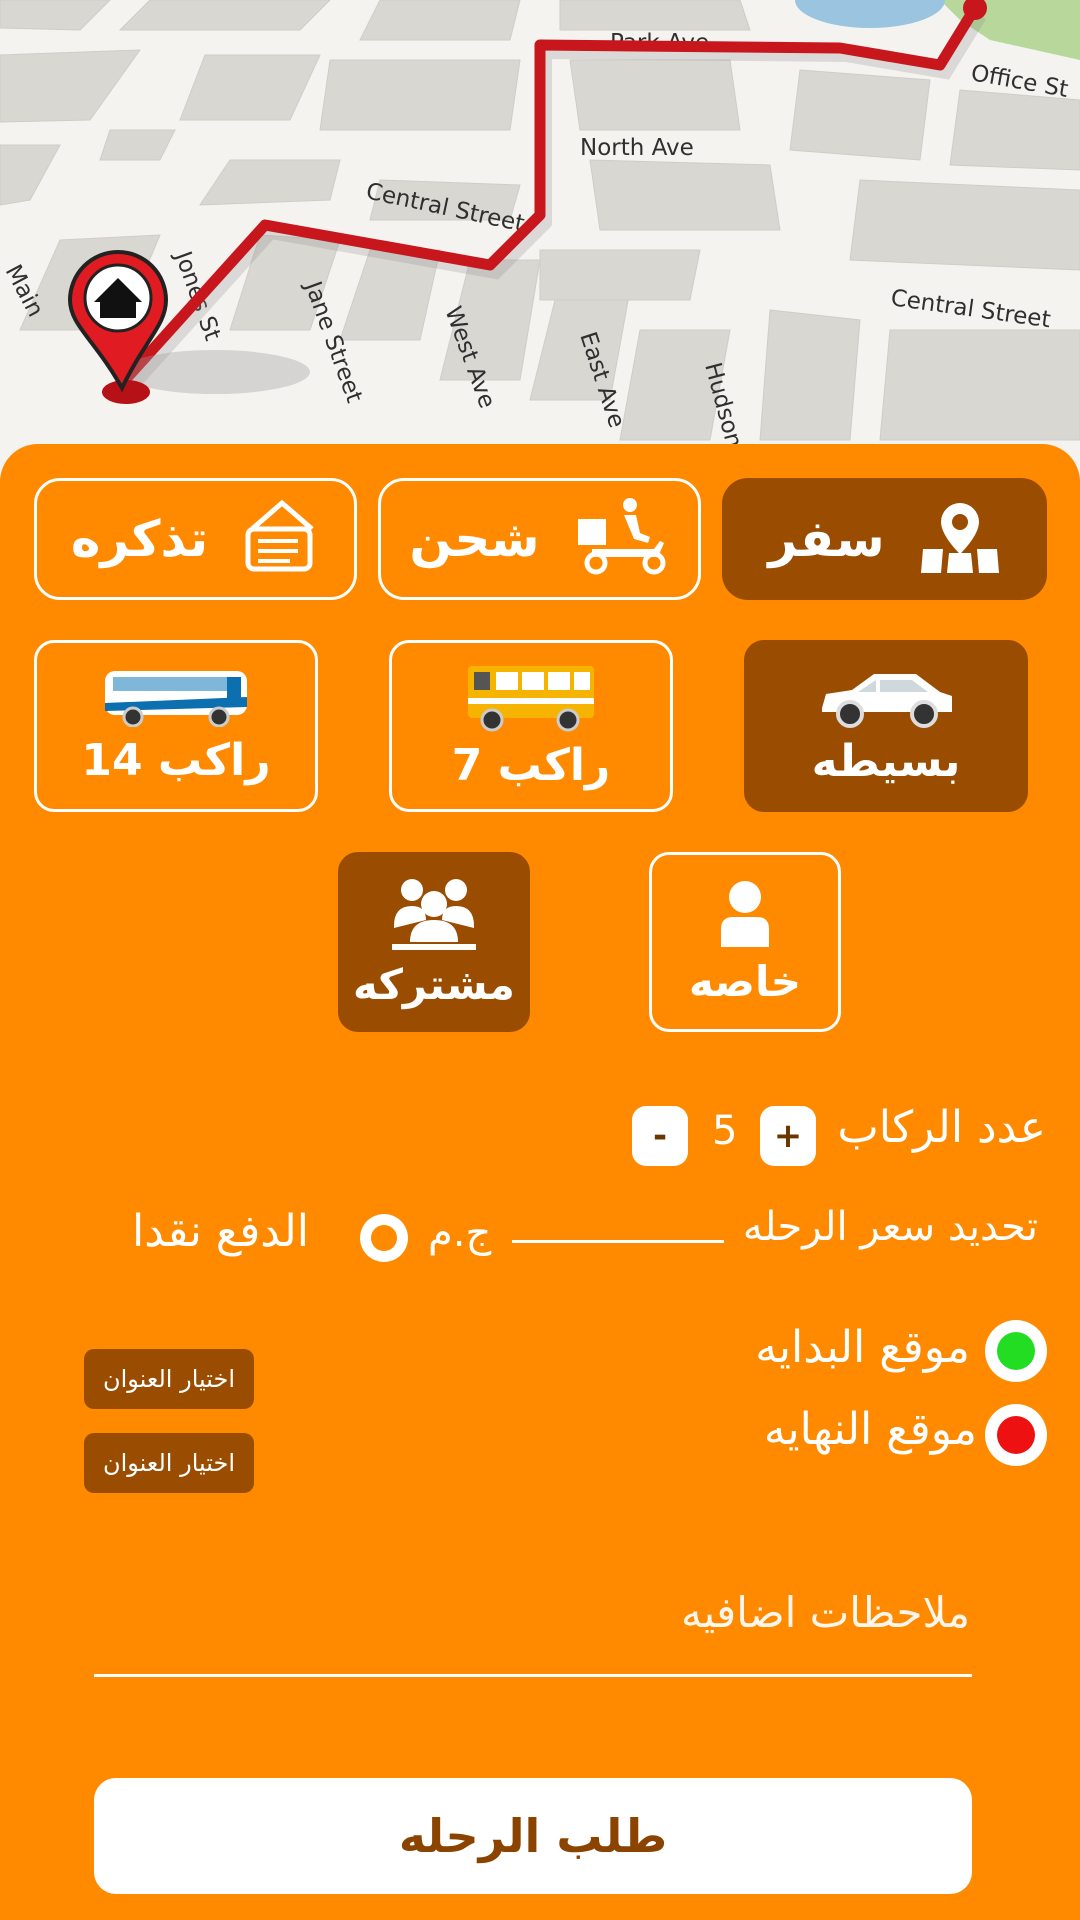 This screenshot has height=1920, width=1080. I want to click on tab-travel: سفر, so click(884, 539).